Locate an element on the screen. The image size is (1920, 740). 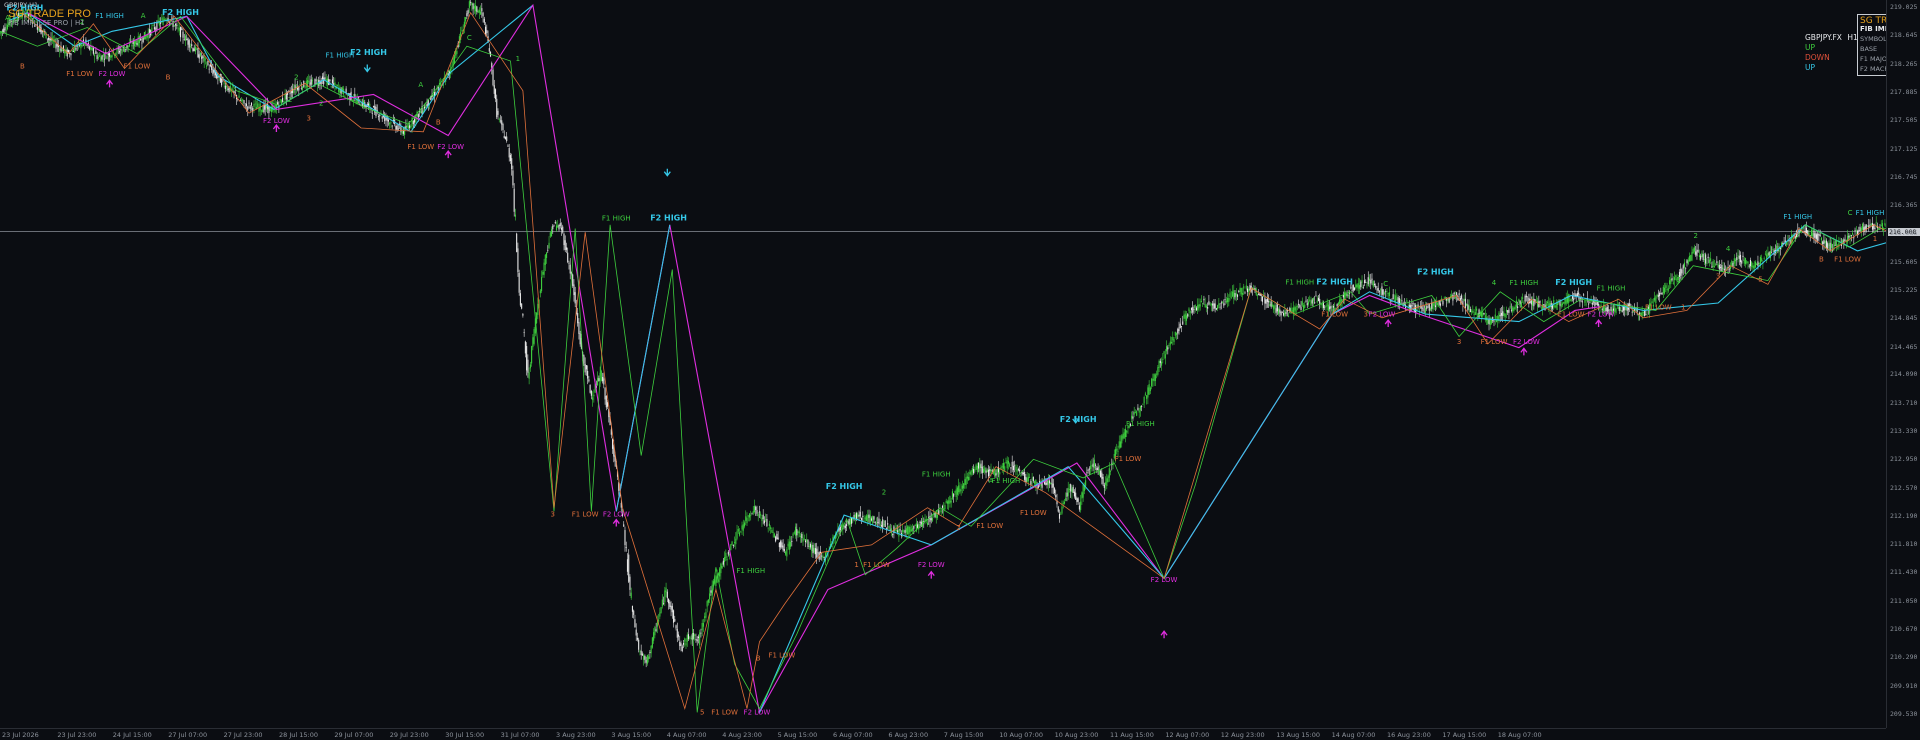
fib-label: A is located at coordinates (143, 16).